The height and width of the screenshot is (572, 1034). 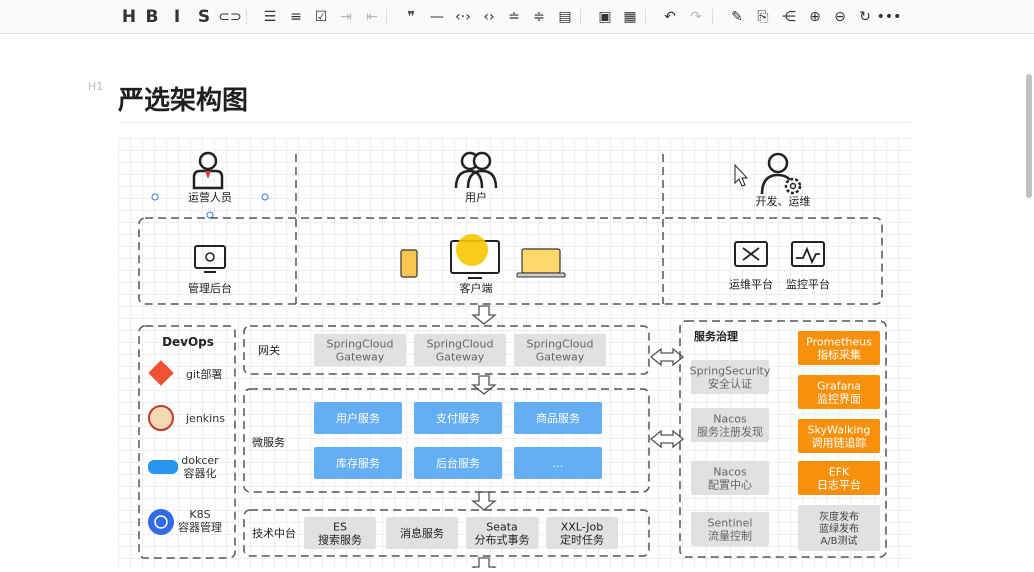 I want to click on mind-map-button: ⋲, so click(x=789, y=17).